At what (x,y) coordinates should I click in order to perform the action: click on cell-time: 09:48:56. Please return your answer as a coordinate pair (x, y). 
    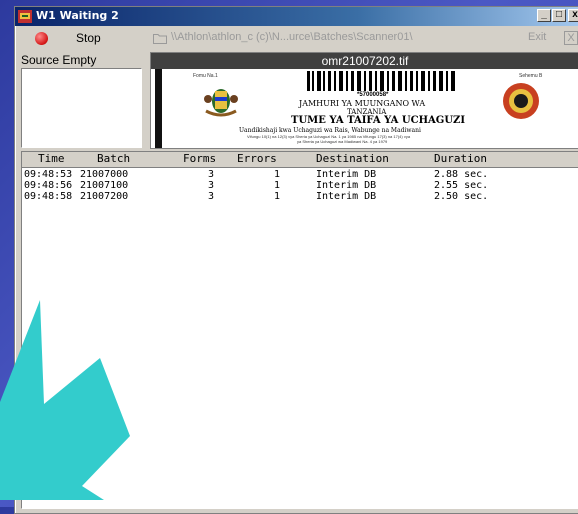
    Looking at the image, I should click on (48, 185).